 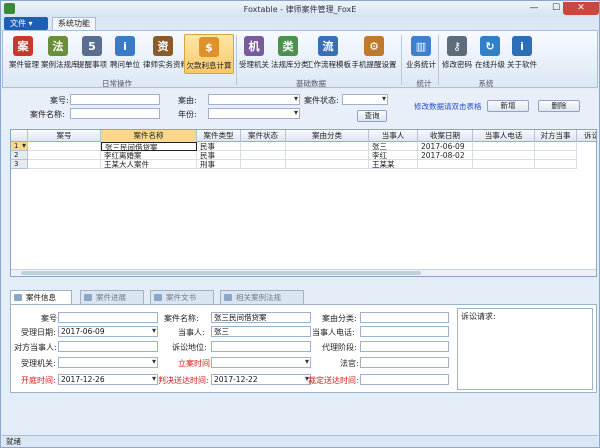 I want to click on ribbon-button-4: 资律师实务资料, so click(x=165, y=54).